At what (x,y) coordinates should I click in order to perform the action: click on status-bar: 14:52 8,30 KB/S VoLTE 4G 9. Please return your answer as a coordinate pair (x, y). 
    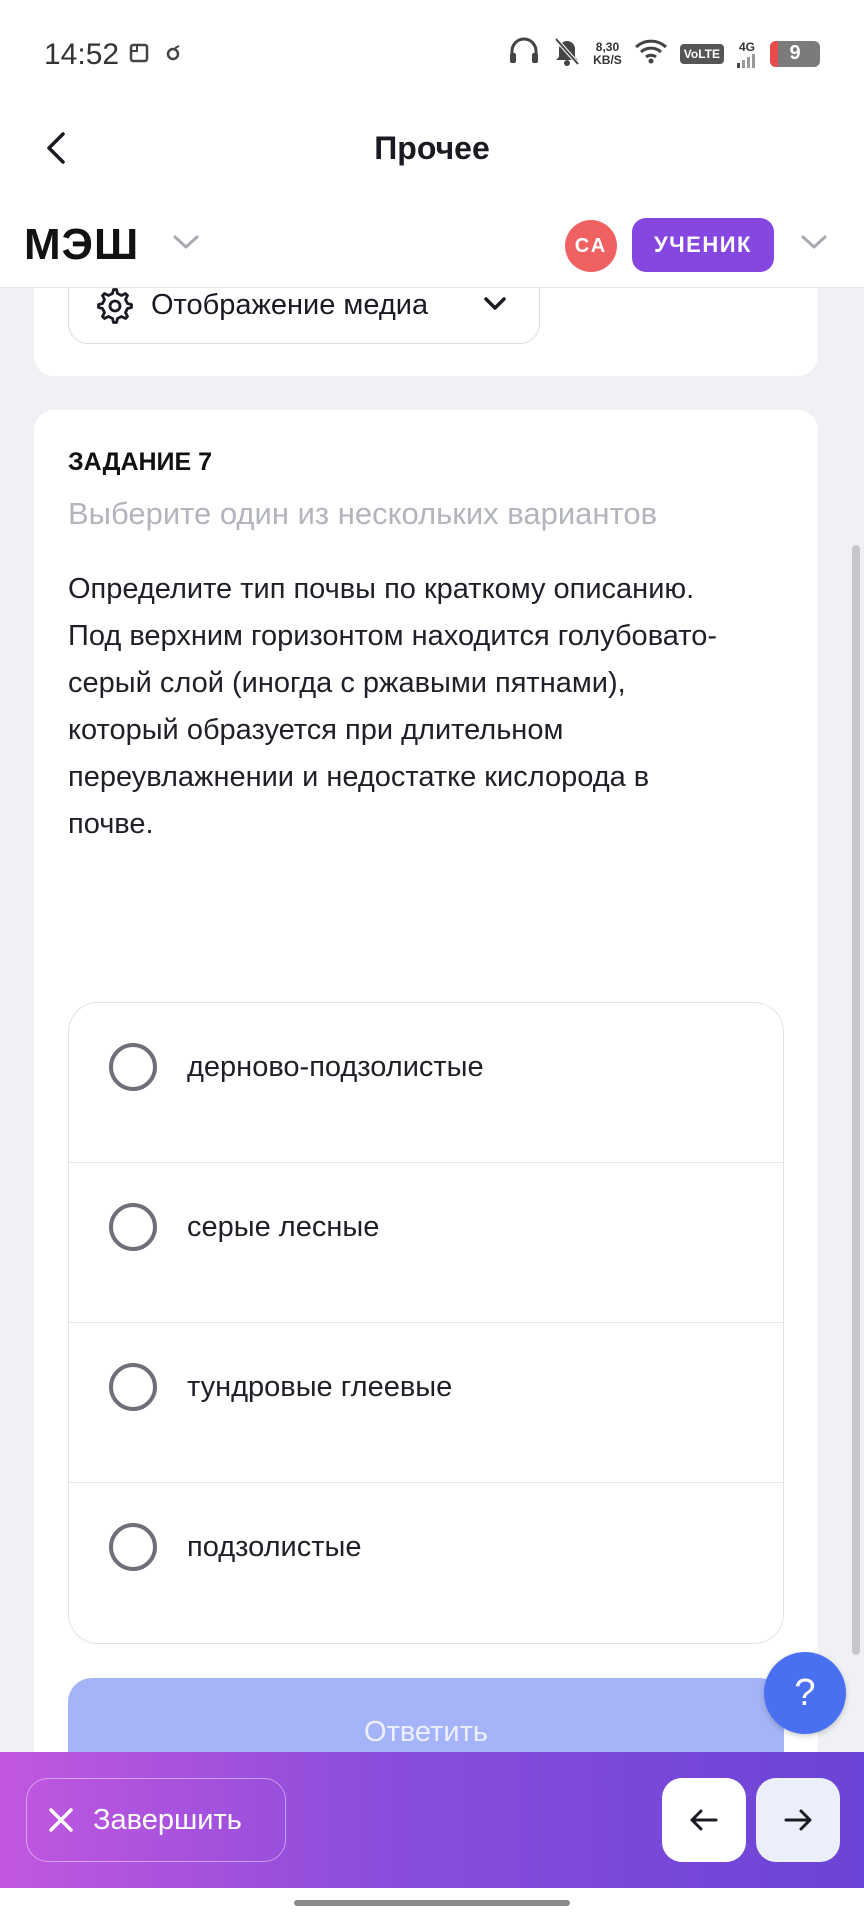
    Looking at the image, I should click on (432, 54).